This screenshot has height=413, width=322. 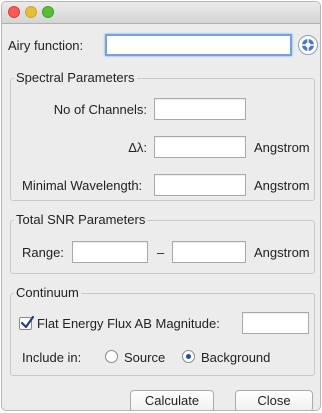 I want to click on channels-input, so click(x=200, y=109).